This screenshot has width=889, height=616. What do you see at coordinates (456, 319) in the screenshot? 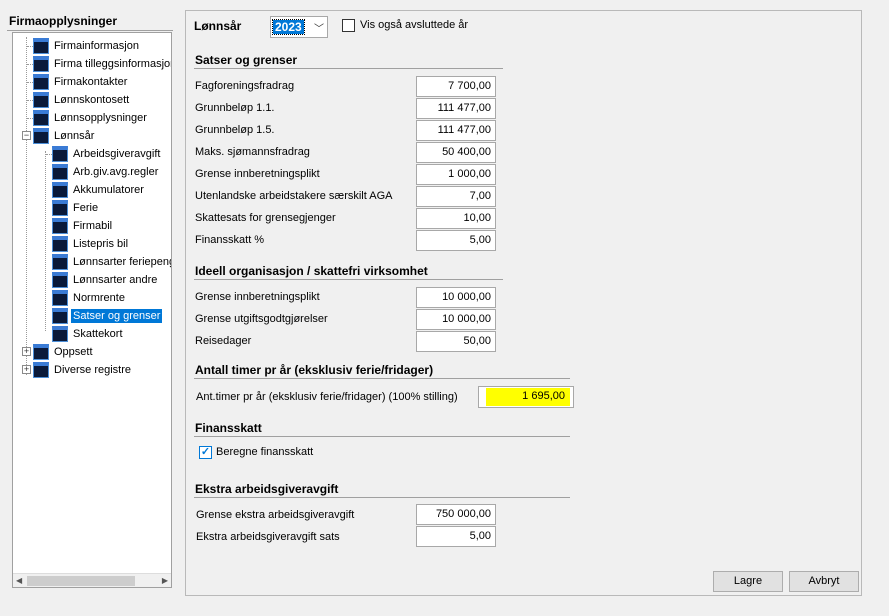
I see `ideell-grense-utgiftsgodtgjorelser-field: 10 000,00` at bounding box center [456, 319].